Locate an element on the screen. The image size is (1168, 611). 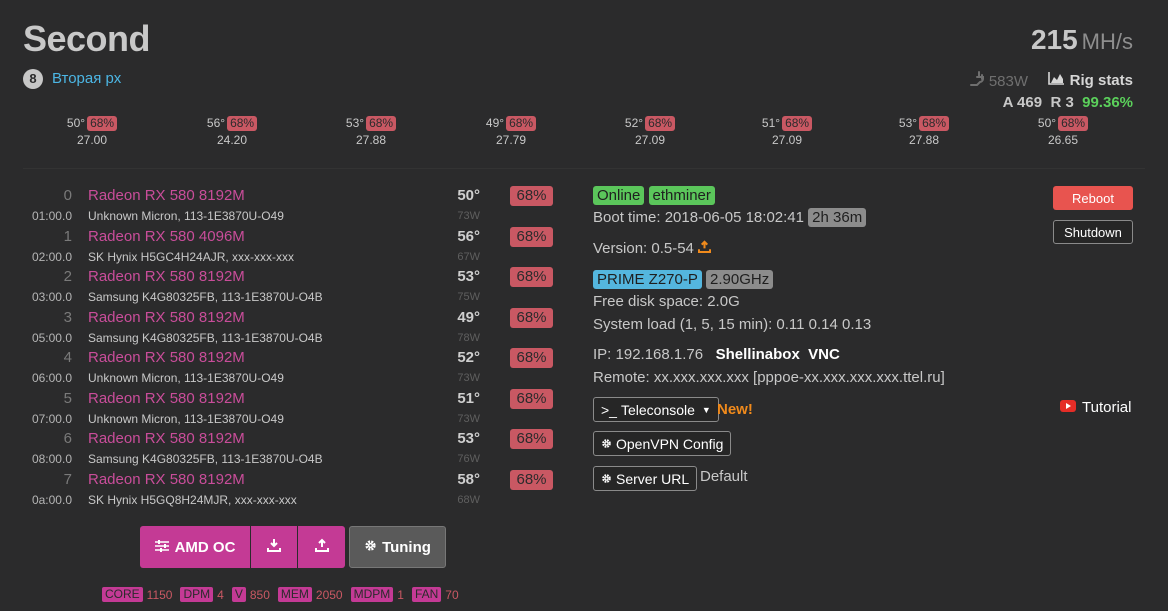
gpu-temp: 58° is located at coordinates (468, 479).